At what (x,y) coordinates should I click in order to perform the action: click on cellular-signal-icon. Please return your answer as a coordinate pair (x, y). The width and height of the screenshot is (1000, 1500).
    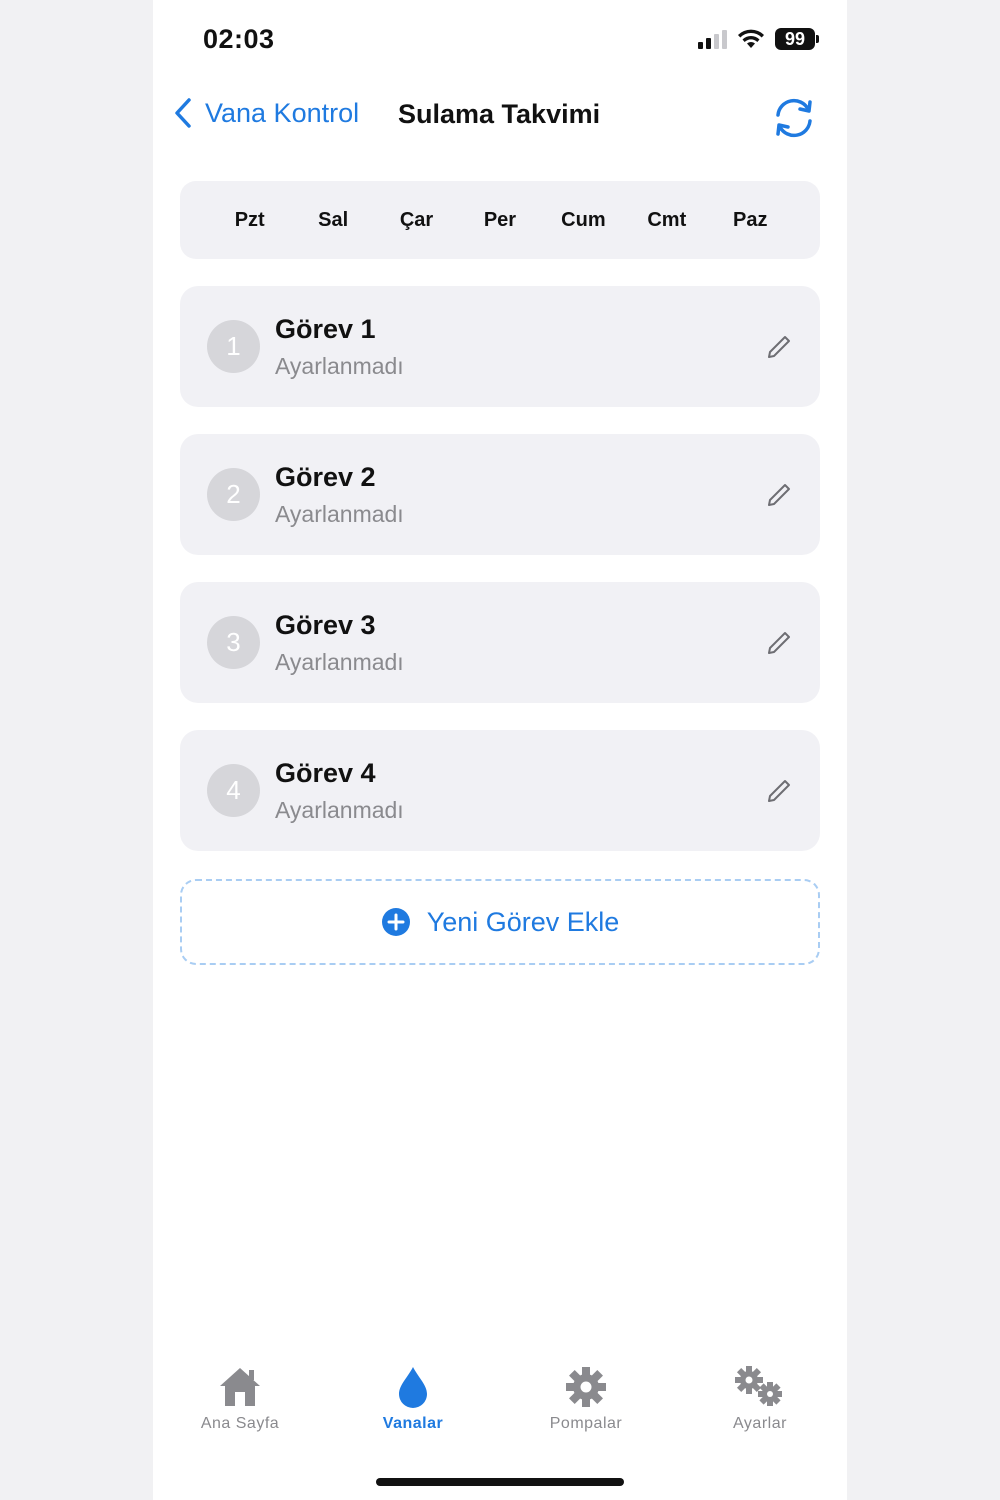
    Looking at the image, I should click on (712, 39).